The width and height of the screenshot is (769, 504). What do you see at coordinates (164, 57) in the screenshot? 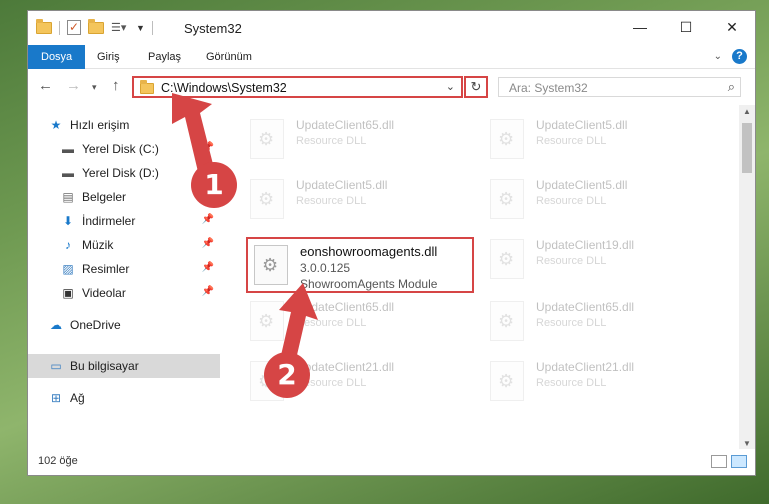
I see `tab-share: Paylaş` at bounding box center [164, 57].